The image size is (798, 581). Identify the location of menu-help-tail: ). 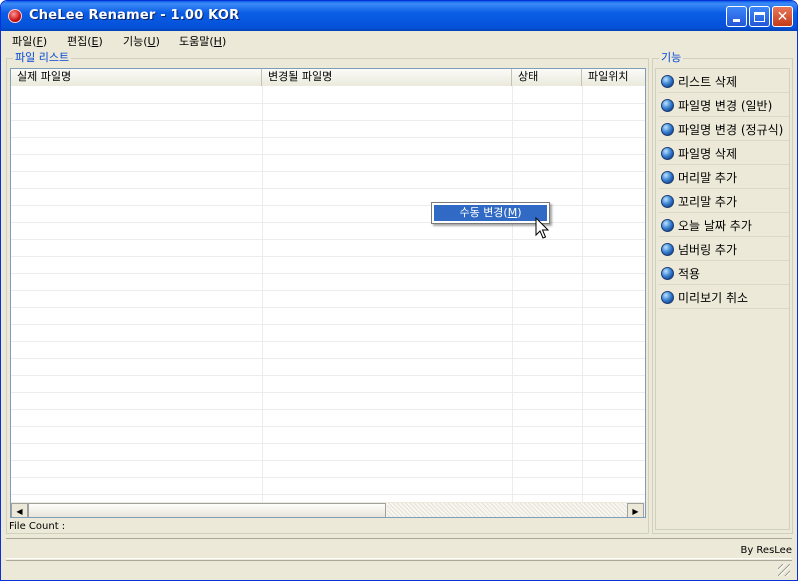
(224, 41).